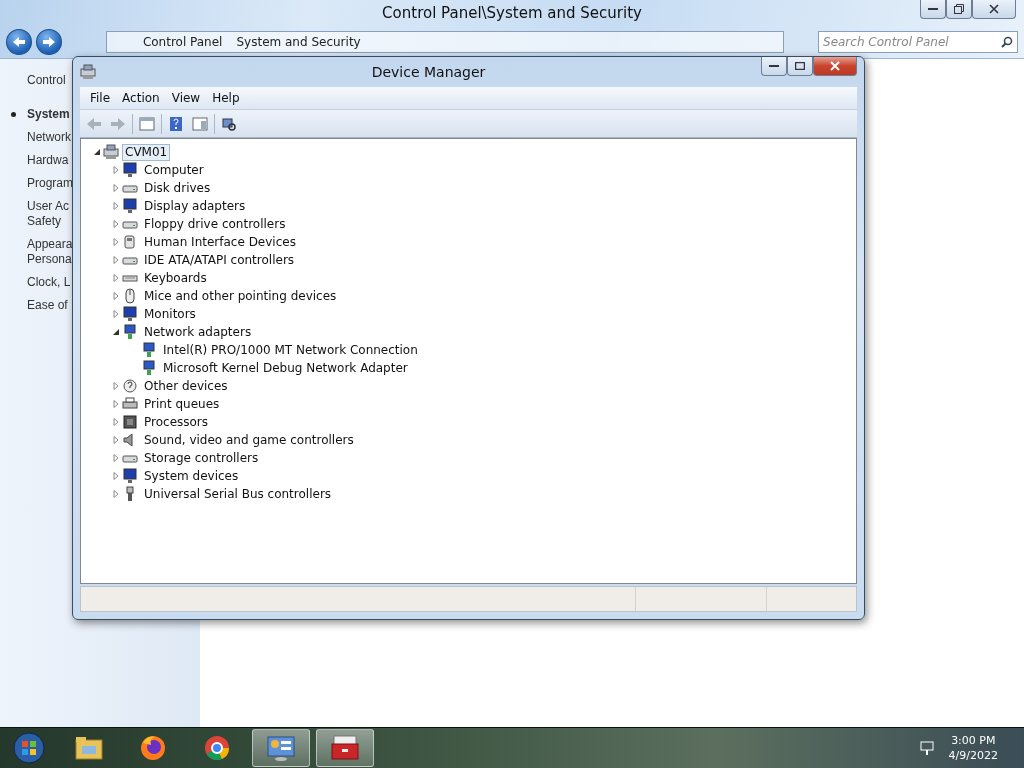 This screenshot has width=1024, height=768. What do you see at coordinates (175, 278) in the screenshot?
I see `tree-item: Keyboards` at bounding box center [175, 278].